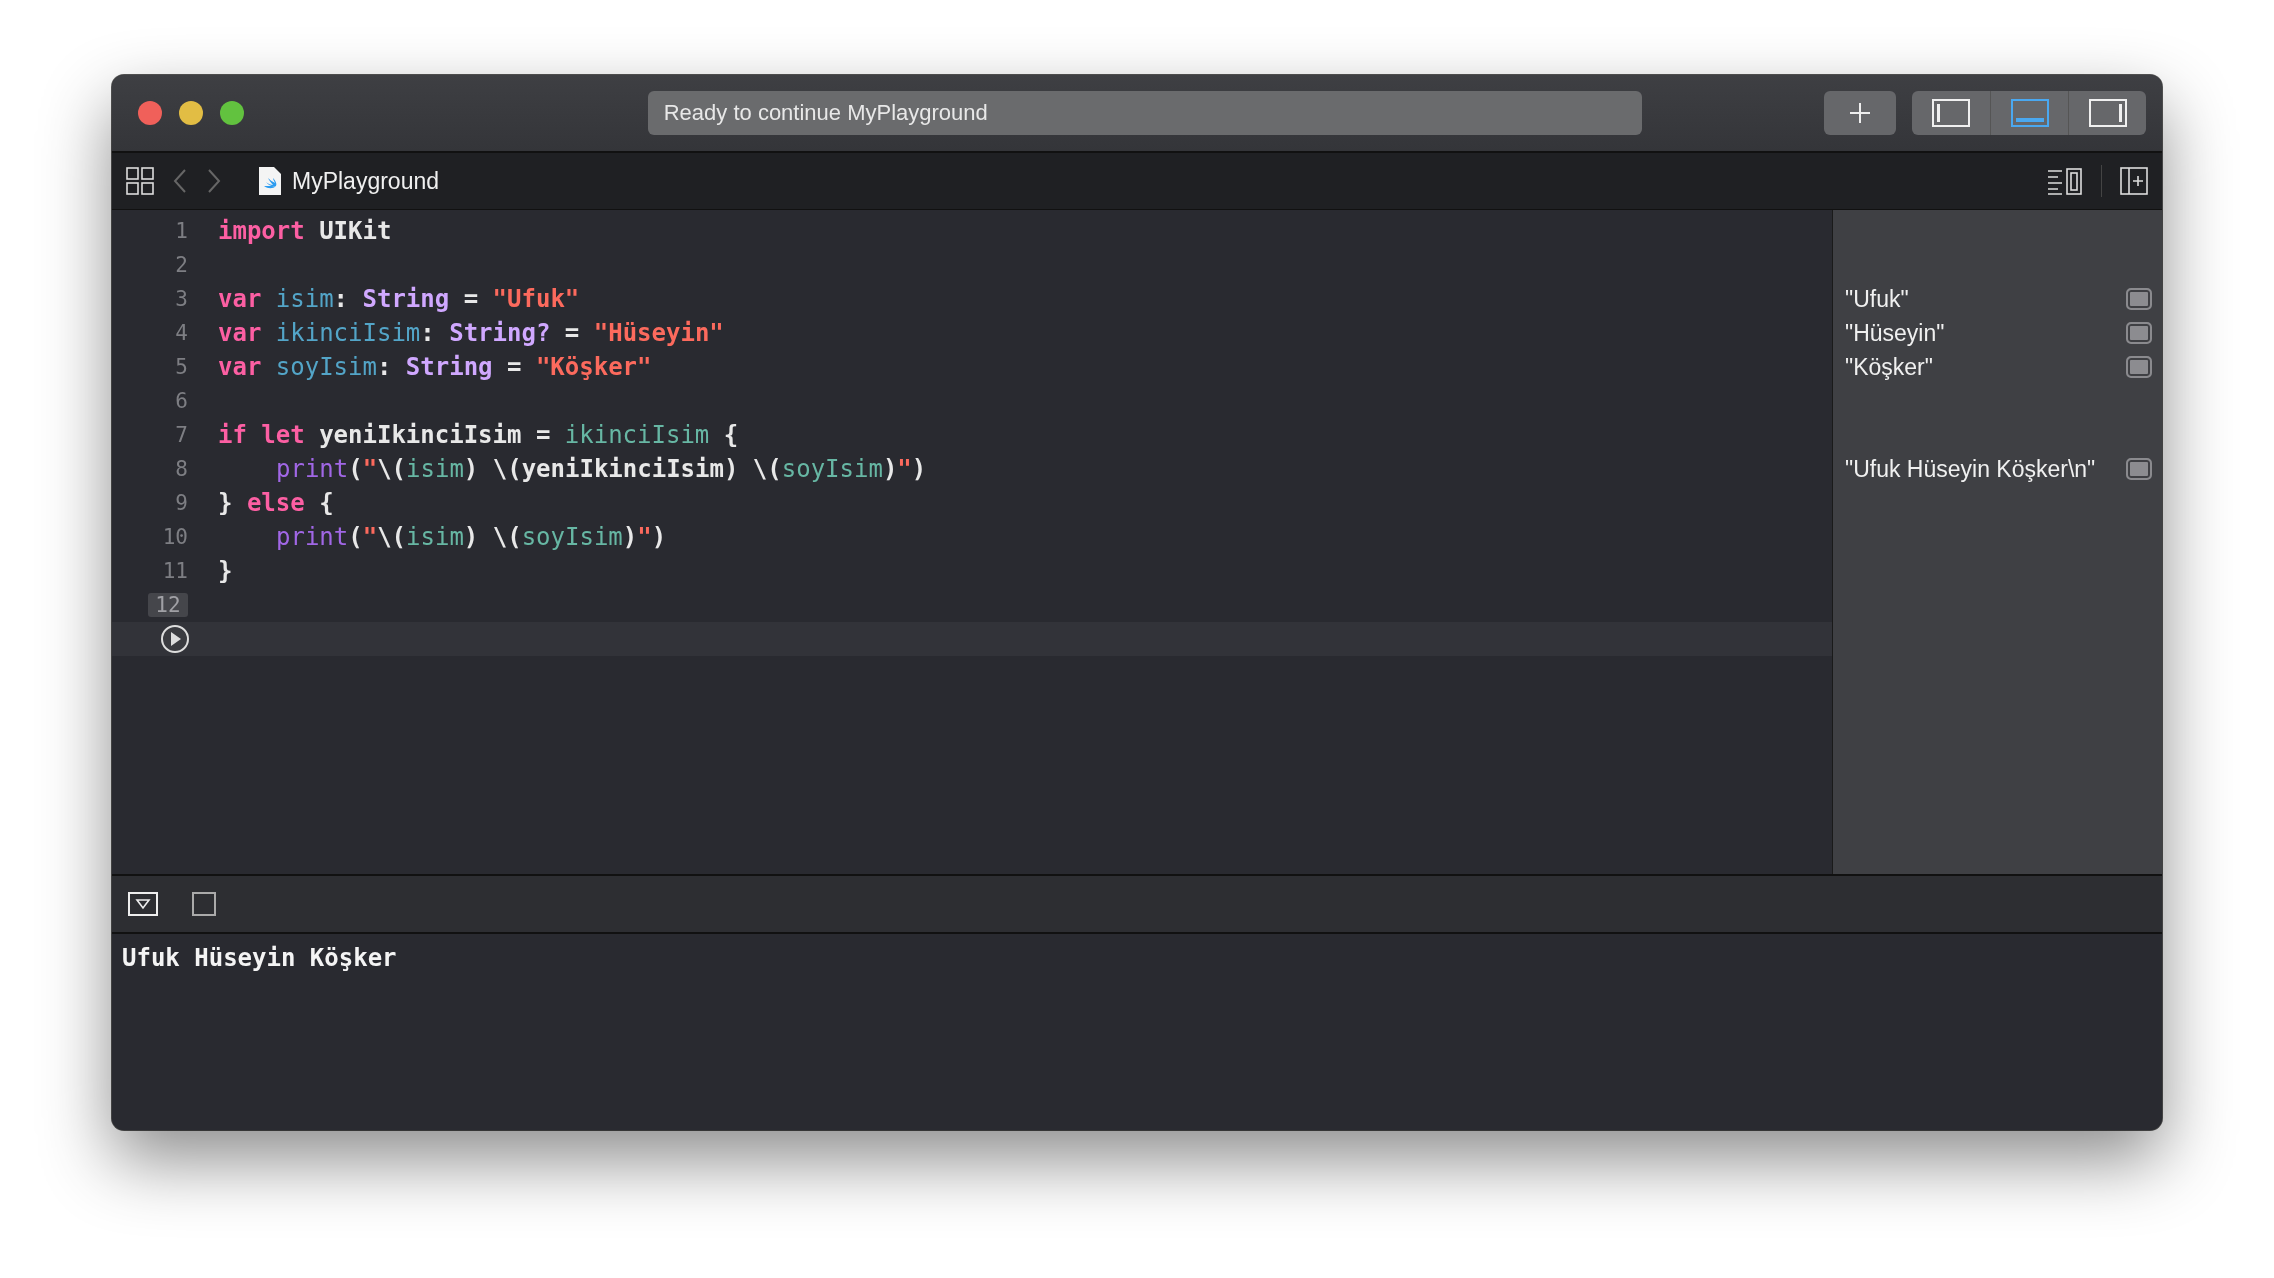 The image size is (2274, 1278). Describe the element at coordinates (2029, 113) in the screenshot. I see `bottom-panel-icon` at that location.